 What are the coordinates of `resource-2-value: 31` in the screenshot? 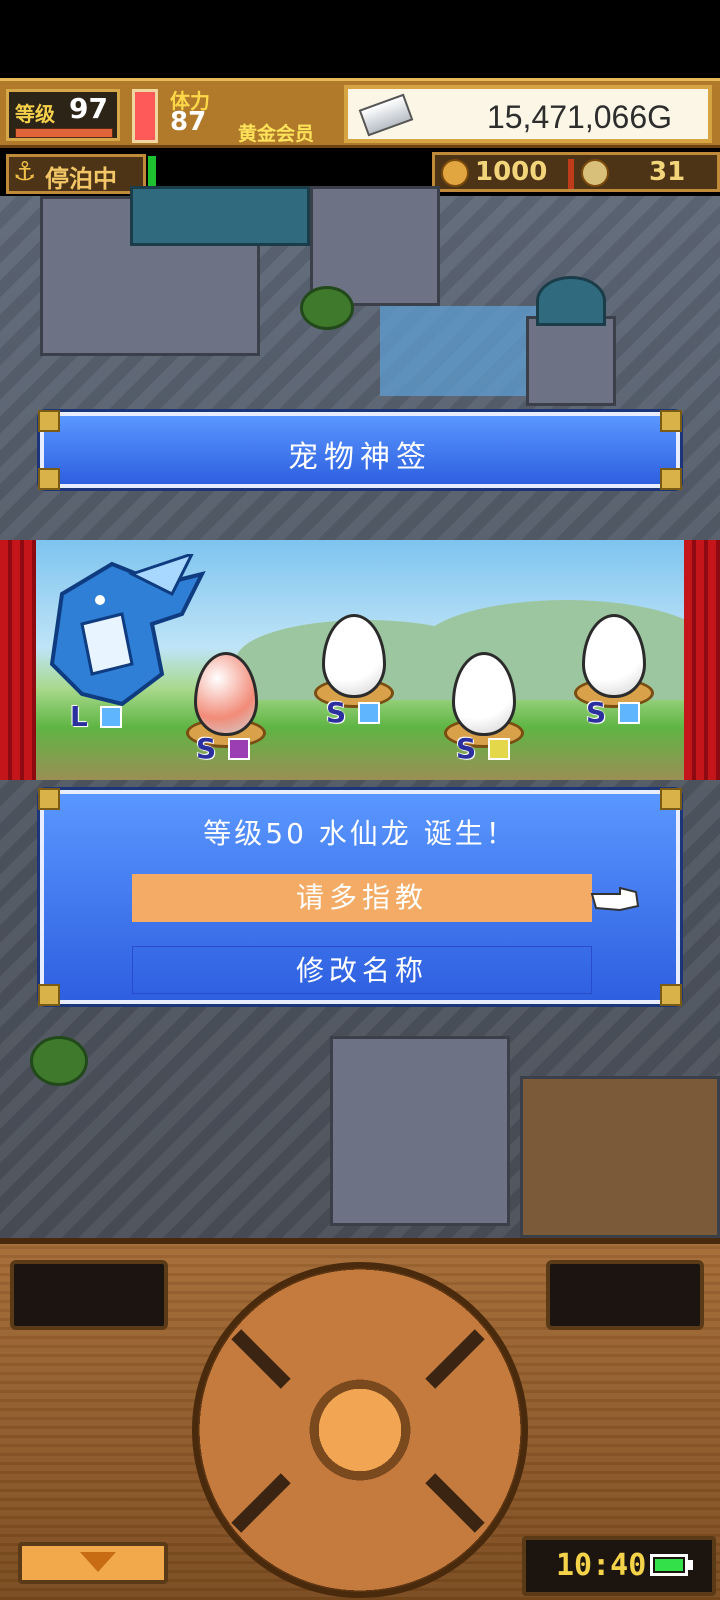 It's located at (667, 172).